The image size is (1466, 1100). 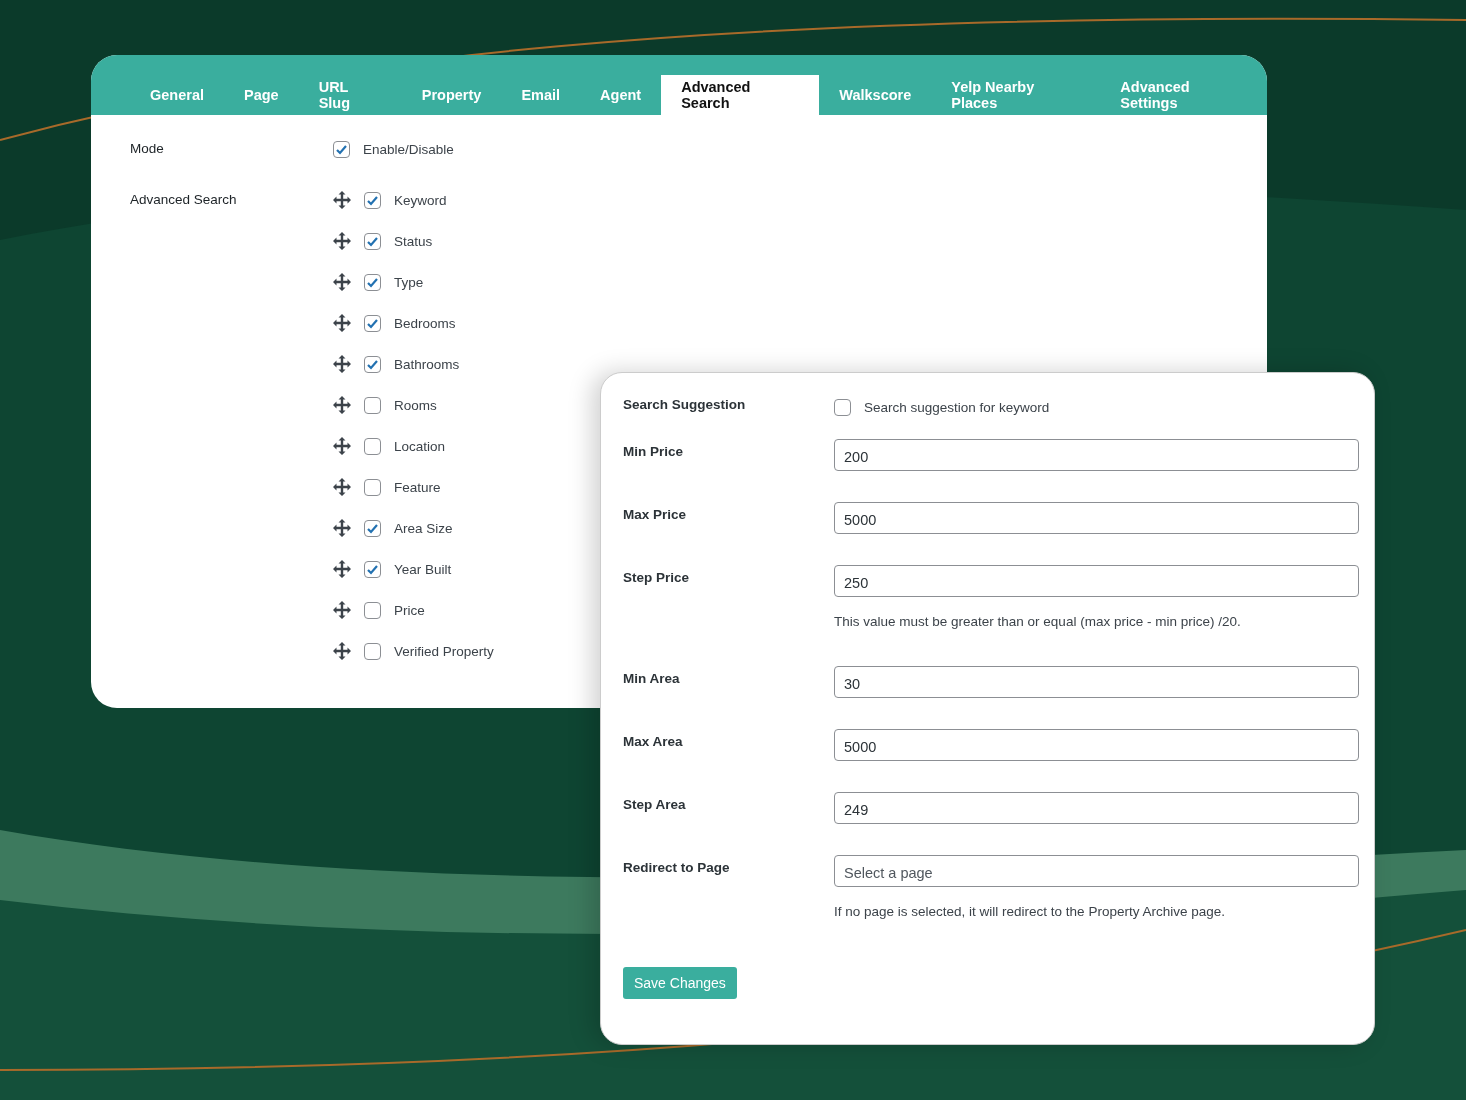 I want to click on field-label: Mode, so click(x=147, y=149).